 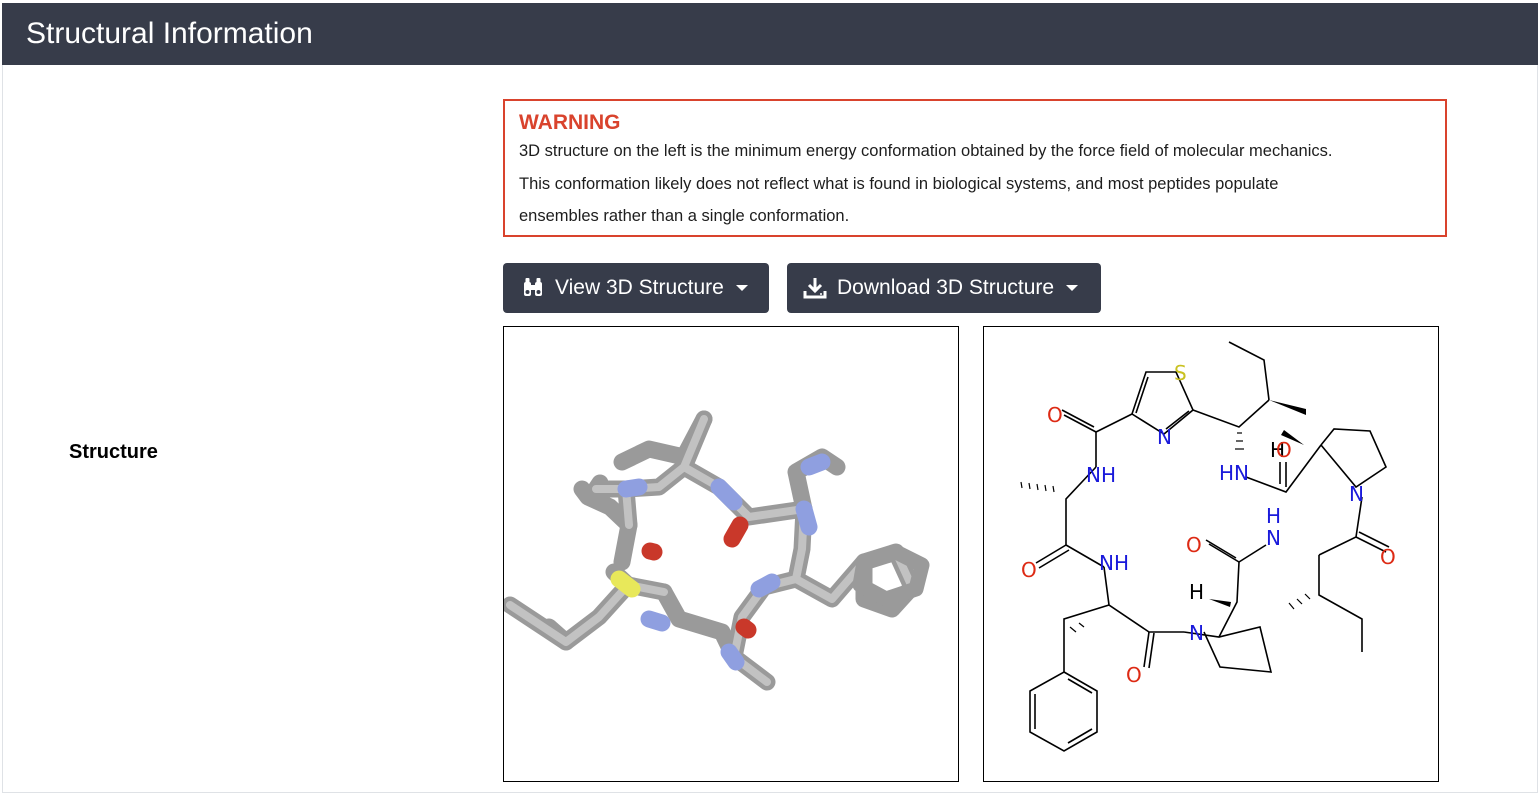 What do you see at coordinates (639, 287) in the screenshot?
I see `view-3d-structure-label: View 3D Structure` at bounding box center [639, 287].